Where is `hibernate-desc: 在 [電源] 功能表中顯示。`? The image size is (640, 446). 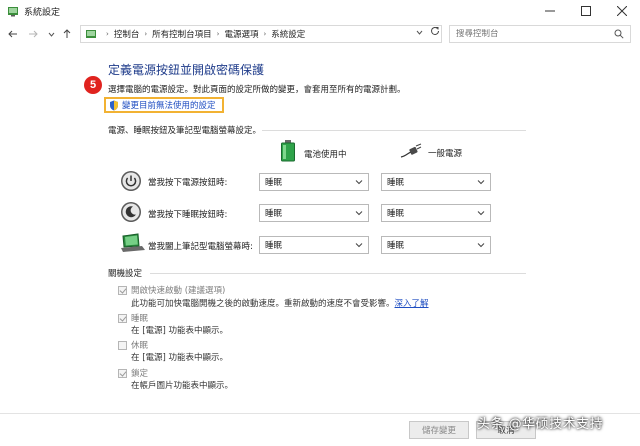
hibernate-desc: 在 [電源] 功能表中顯示。 is located at coordinates (180, 358).